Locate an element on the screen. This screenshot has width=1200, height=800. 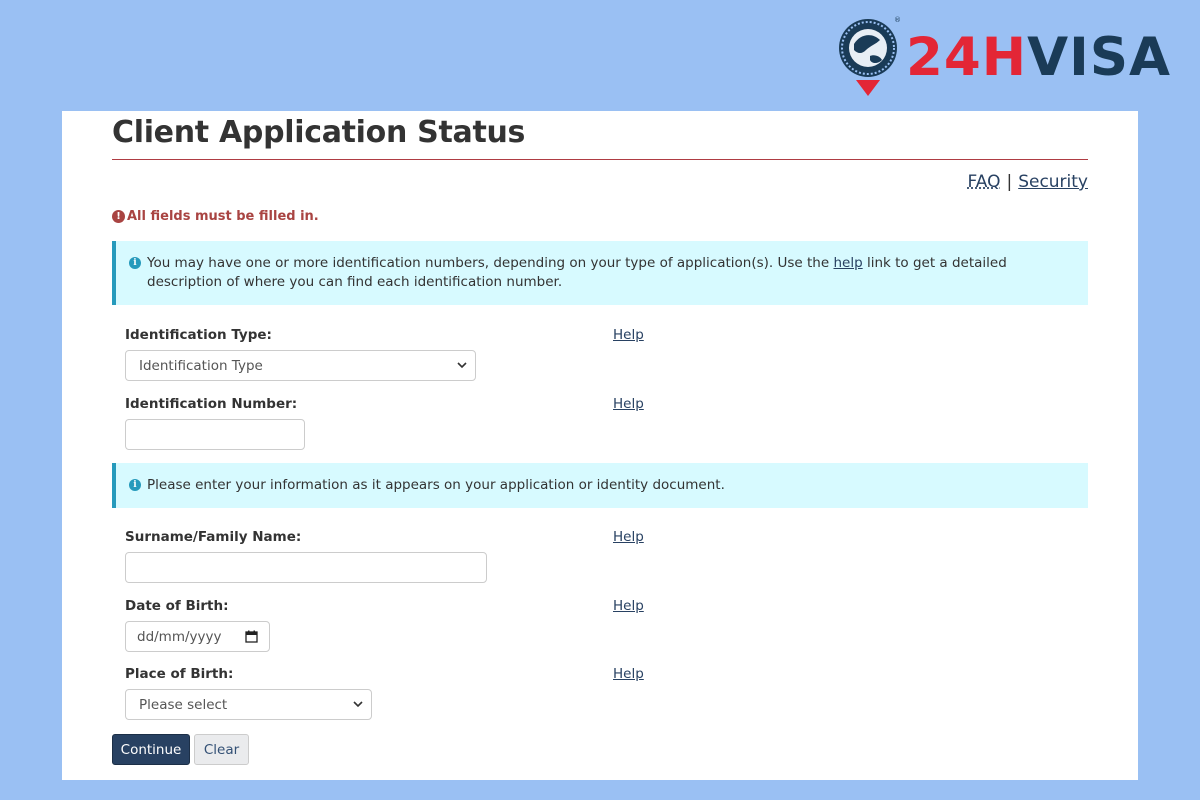
identification-number-input is located at coordinates (215, 434).